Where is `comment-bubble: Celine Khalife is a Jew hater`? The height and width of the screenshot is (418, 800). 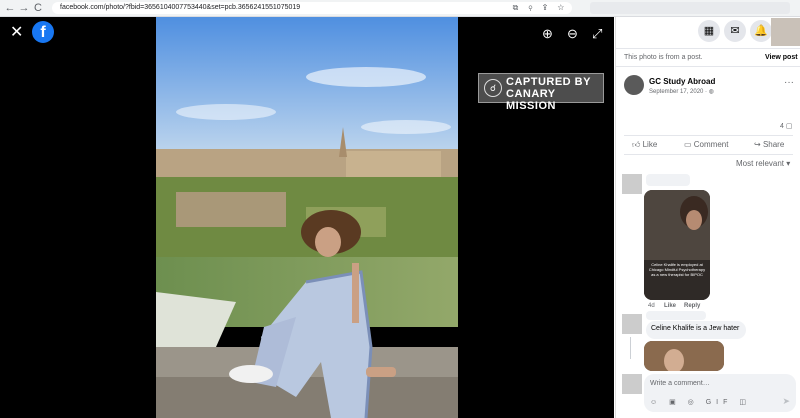 comment-bubble: Celine Khalife is a Jew hater is located at coordinates (696, 325).